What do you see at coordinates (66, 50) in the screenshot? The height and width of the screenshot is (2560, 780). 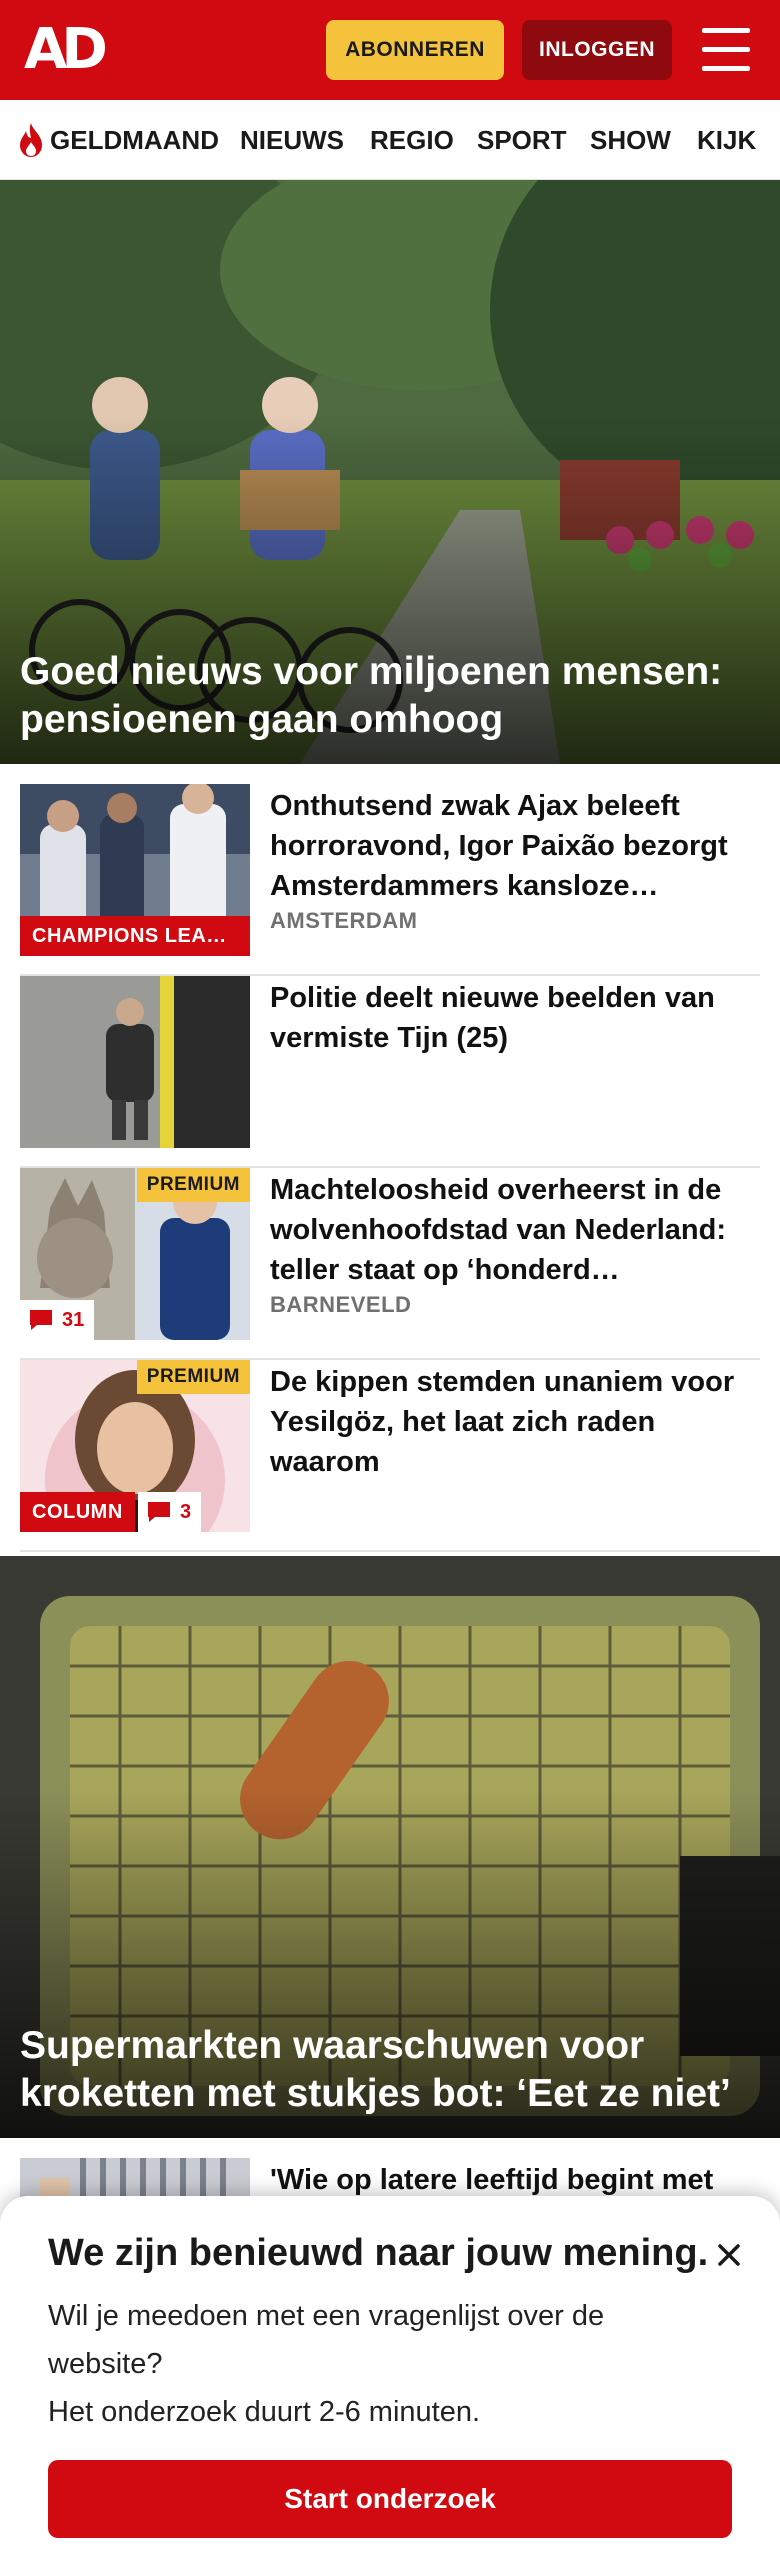 I see `ad-logo: AD` at bounding box center [66, 50].